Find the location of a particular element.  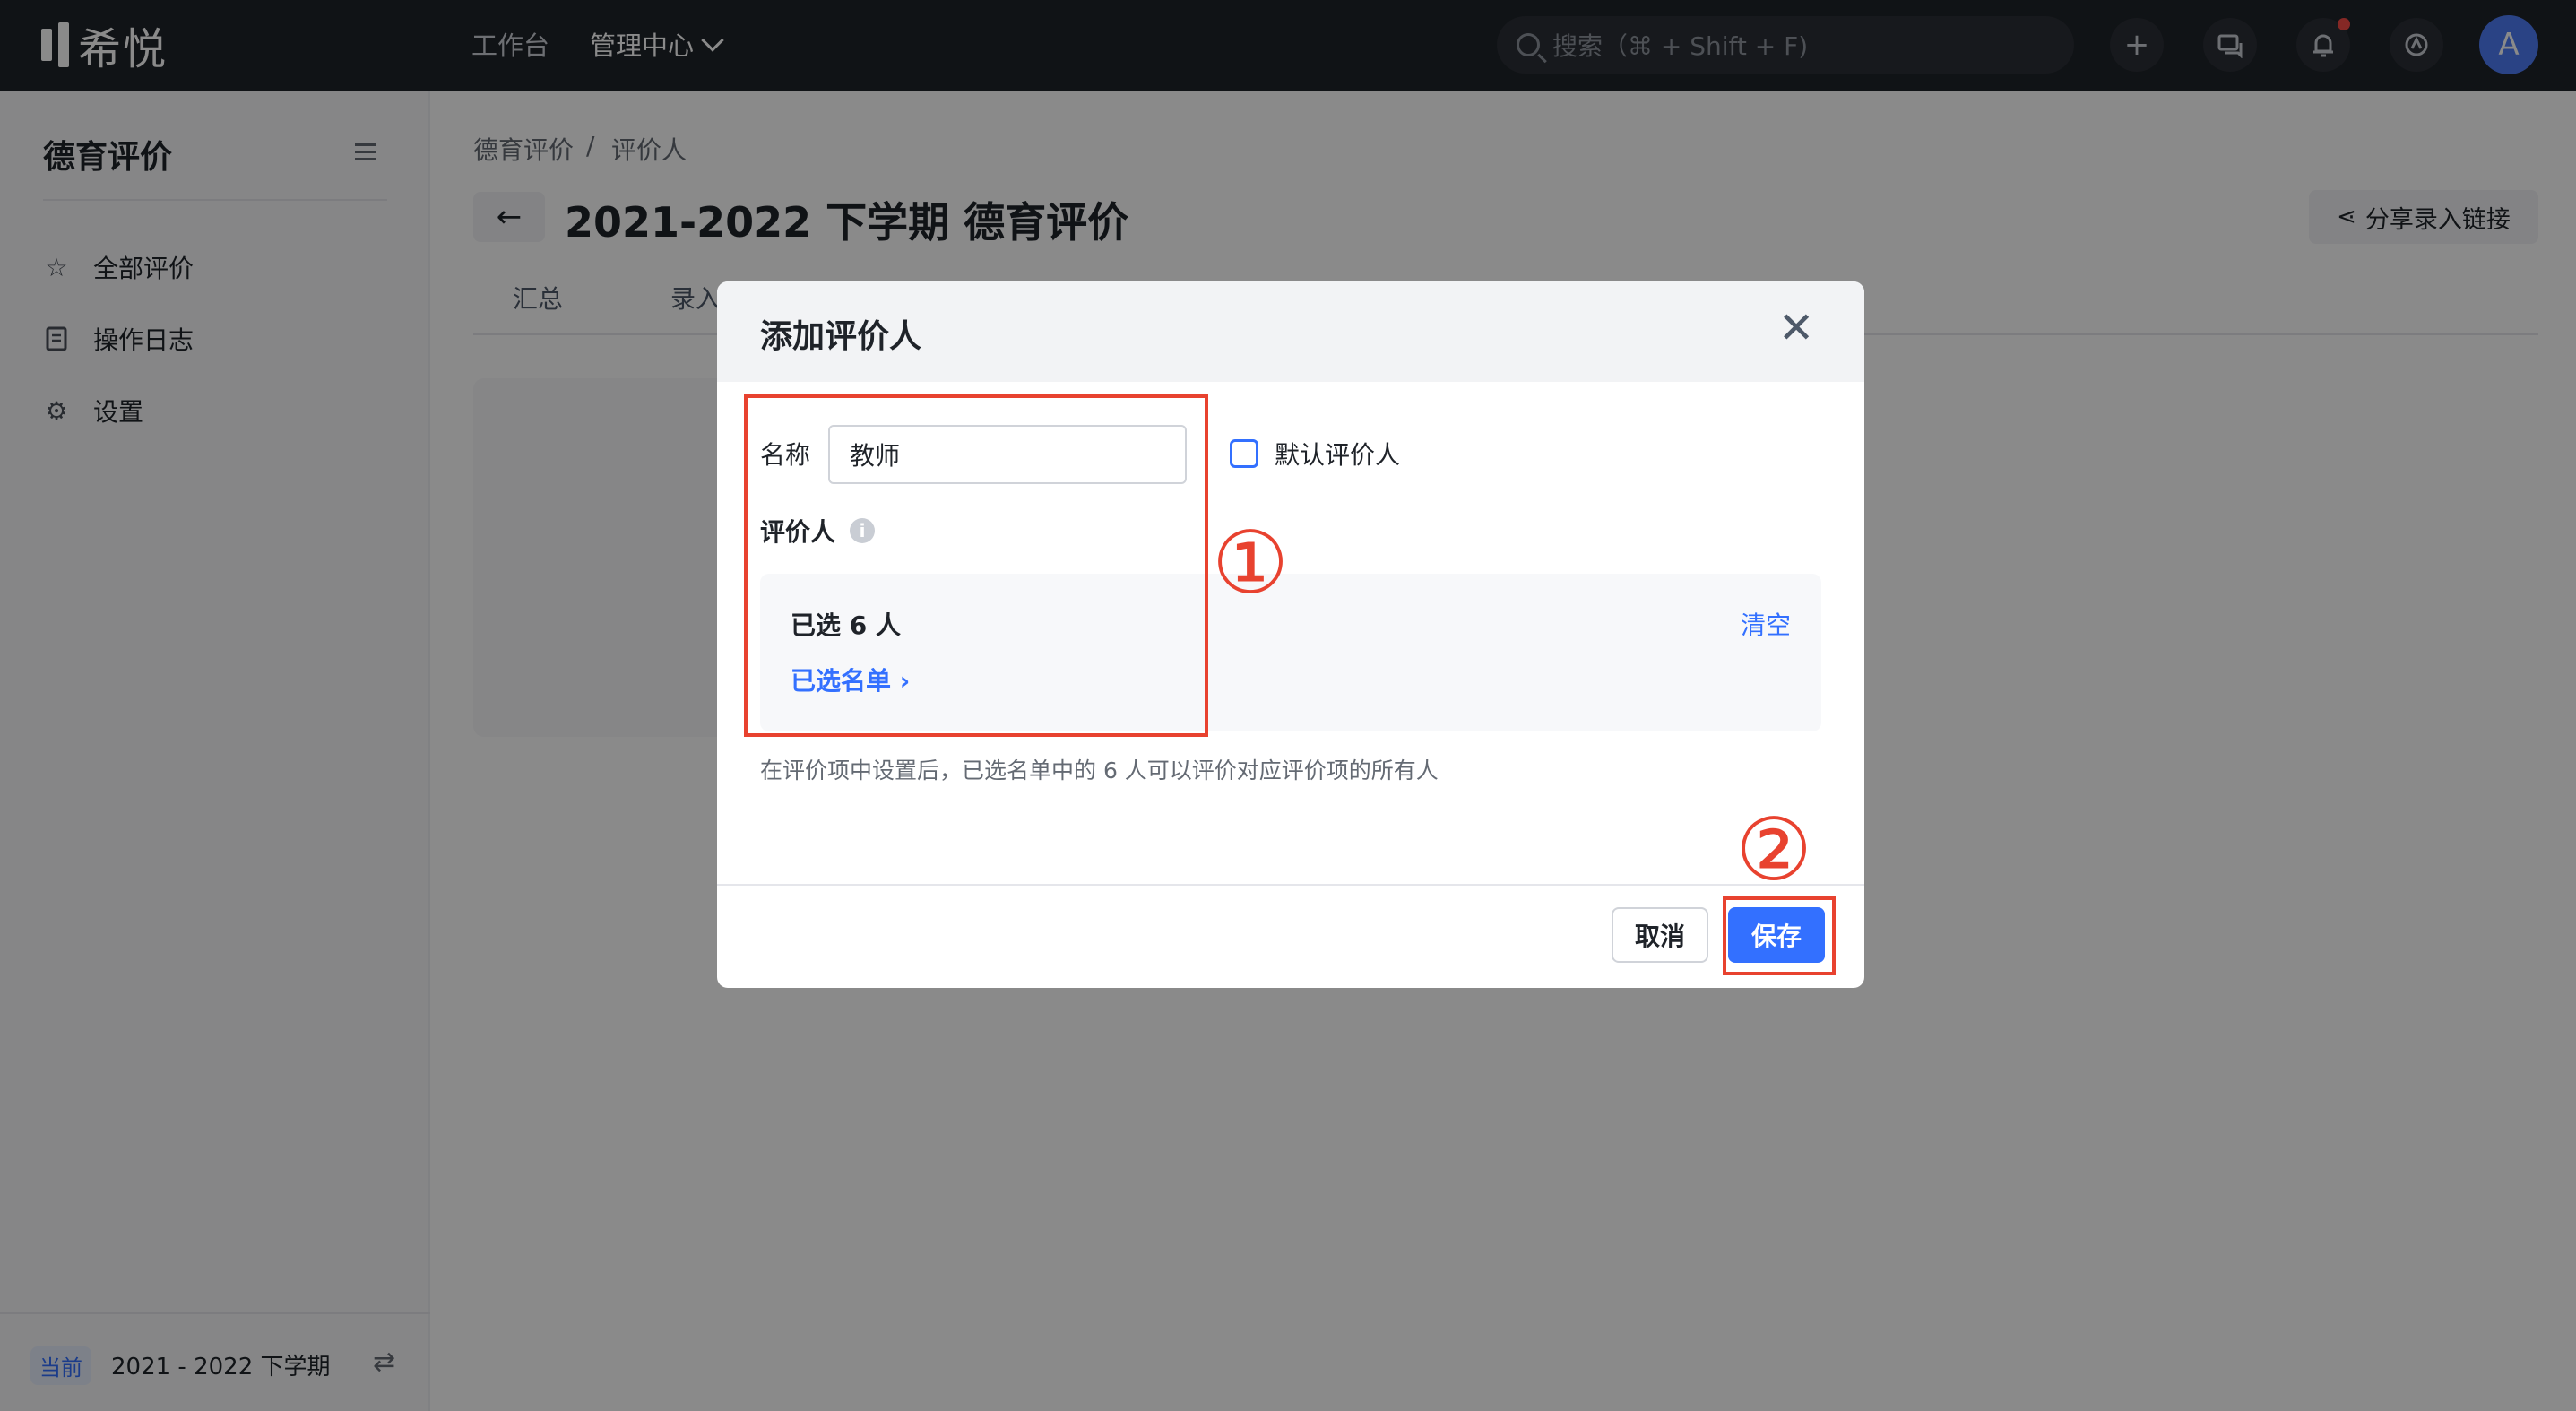

annotation-step-1: ① is located at coordinates (1251, 563).